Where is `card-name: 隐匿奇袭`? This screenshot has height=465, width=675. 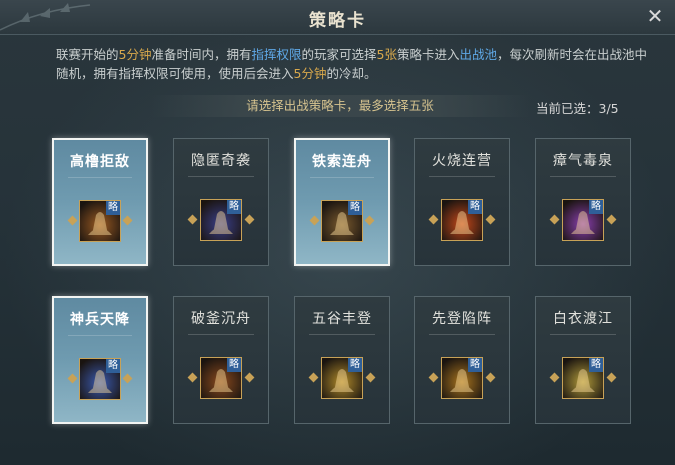
card-name: 隐匿奇袭 is located at coordinates (221, 161).